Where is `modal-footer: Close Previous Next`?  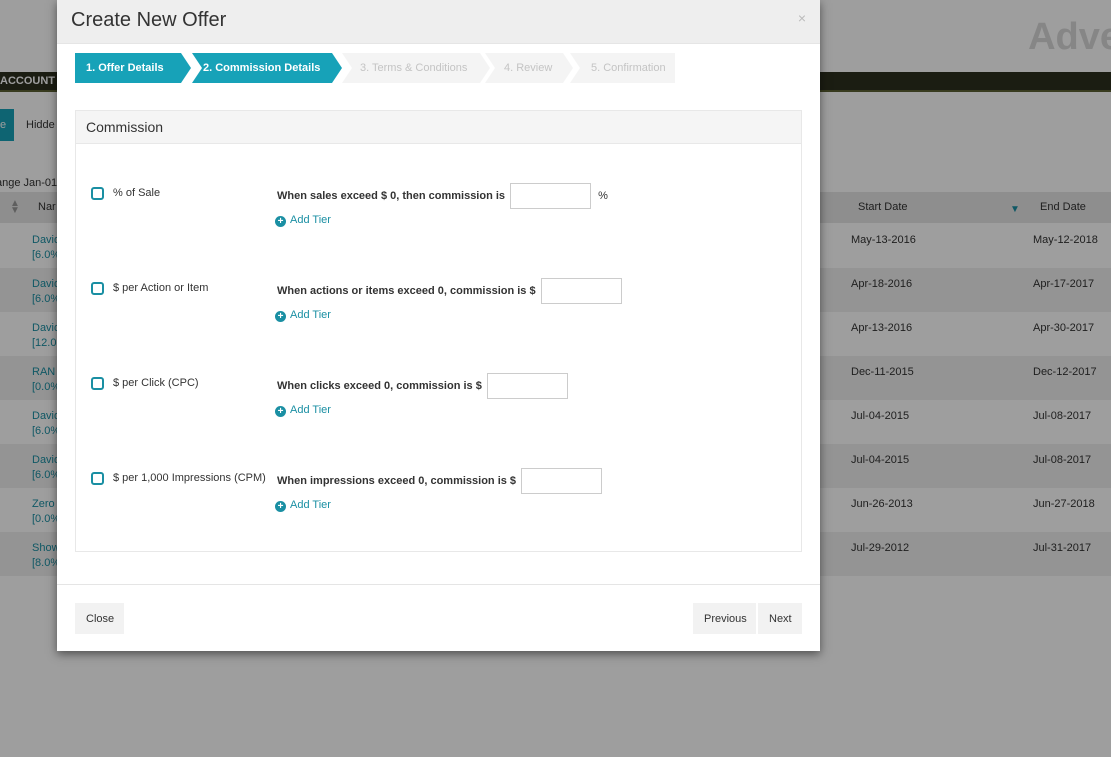 modal-footer: Close Previous Next is located at coordinates (438, 617).